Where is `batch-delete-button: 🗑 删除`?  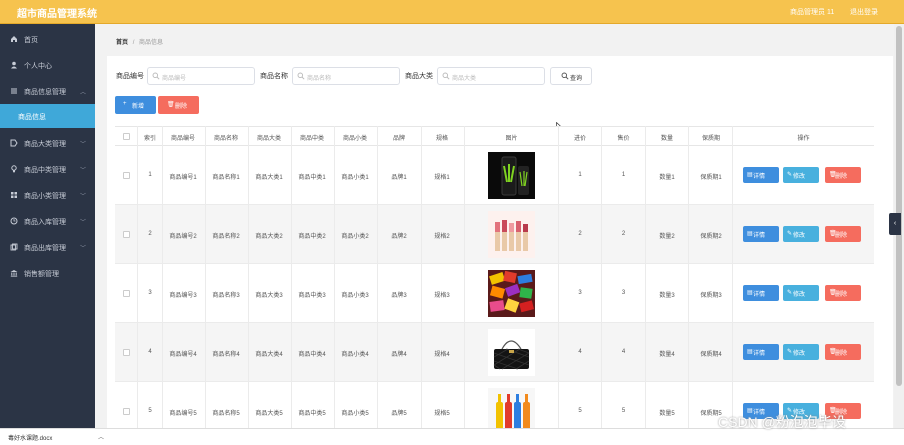
batch-delete-button: 🗑 删除 is located at coordinates (178, 105).